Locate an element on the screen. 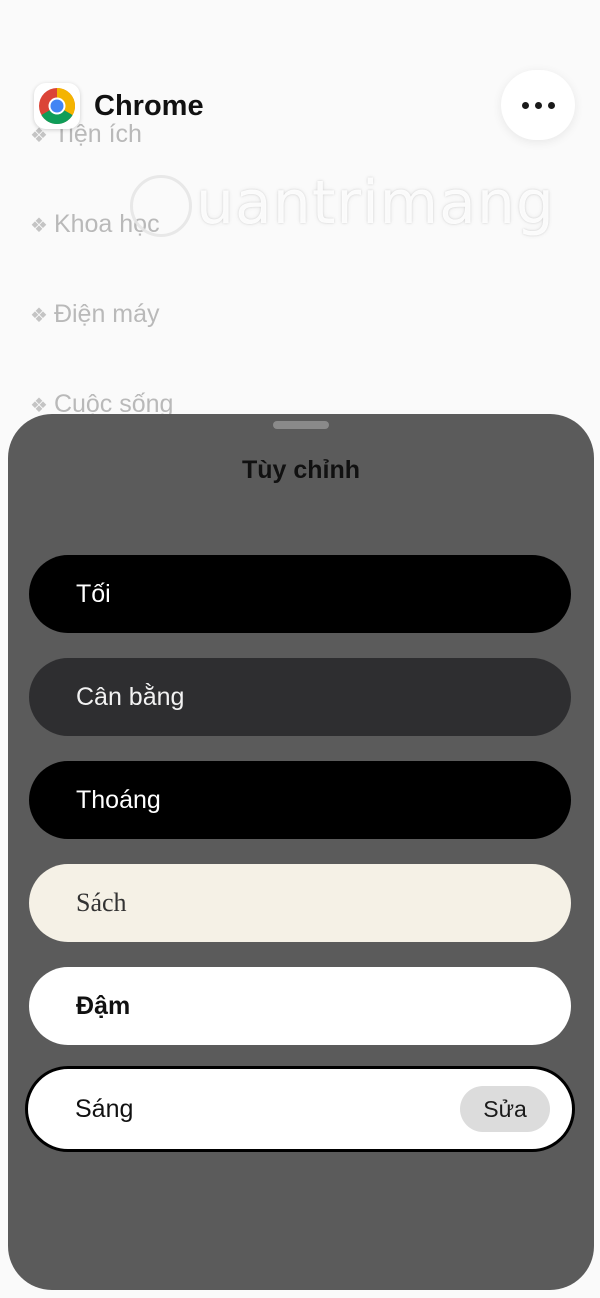 The width and height of the screenshot is (600, 1298). more-options-button is located at coordinates (538, 105).